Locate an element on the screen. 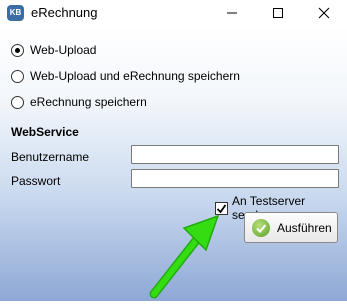  username-input is located at coordinates (235, 154).